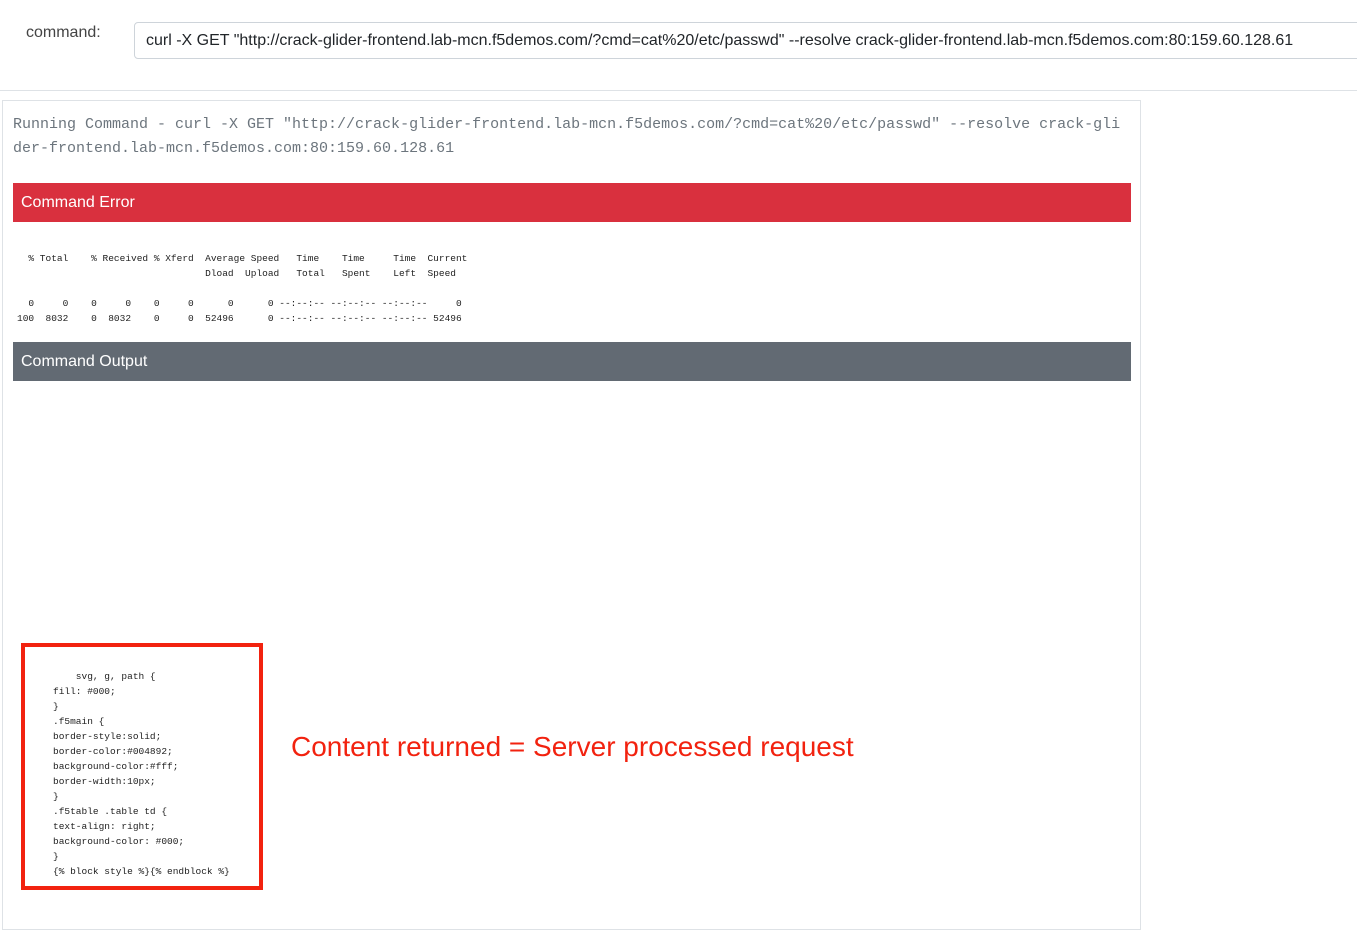 The height and width of the screenshot is (930, 1357). Describe the element at coordinates (63, 32) in the screenshot. I see `command-label: command:` at that location.